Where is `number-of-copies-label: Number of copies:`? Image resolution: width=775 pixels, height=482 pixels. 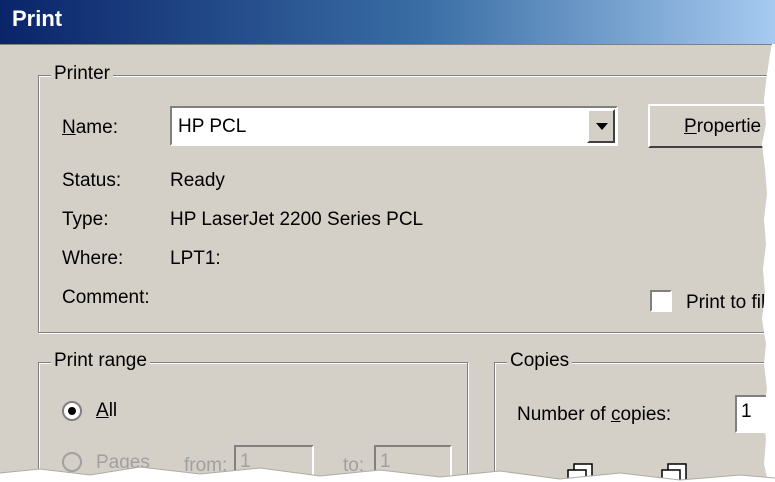 number-of-copies-label: Number of copies: is located at coordinates (594, 414).